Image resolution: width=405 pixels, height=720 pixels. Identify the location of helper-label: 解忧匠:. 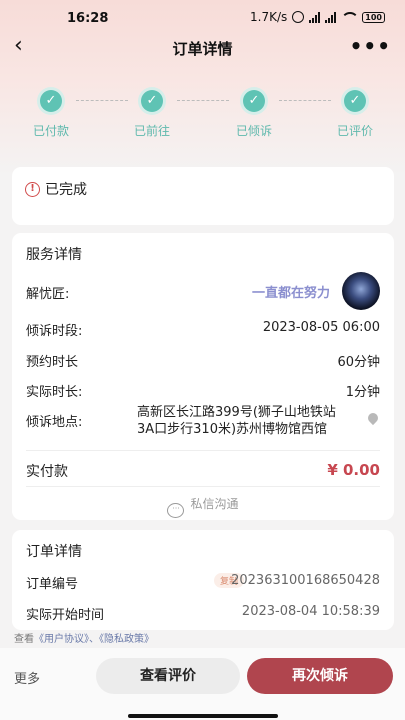
(48, 294).